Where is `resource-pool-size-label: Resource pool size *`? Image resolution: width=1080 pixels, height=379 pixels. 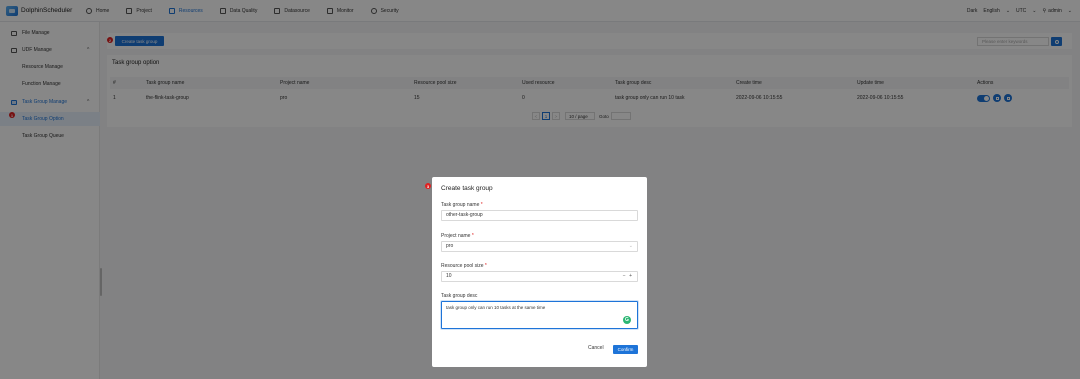 resource-pool-size-label: Resource pool size * is located at coordinates (464, 266).